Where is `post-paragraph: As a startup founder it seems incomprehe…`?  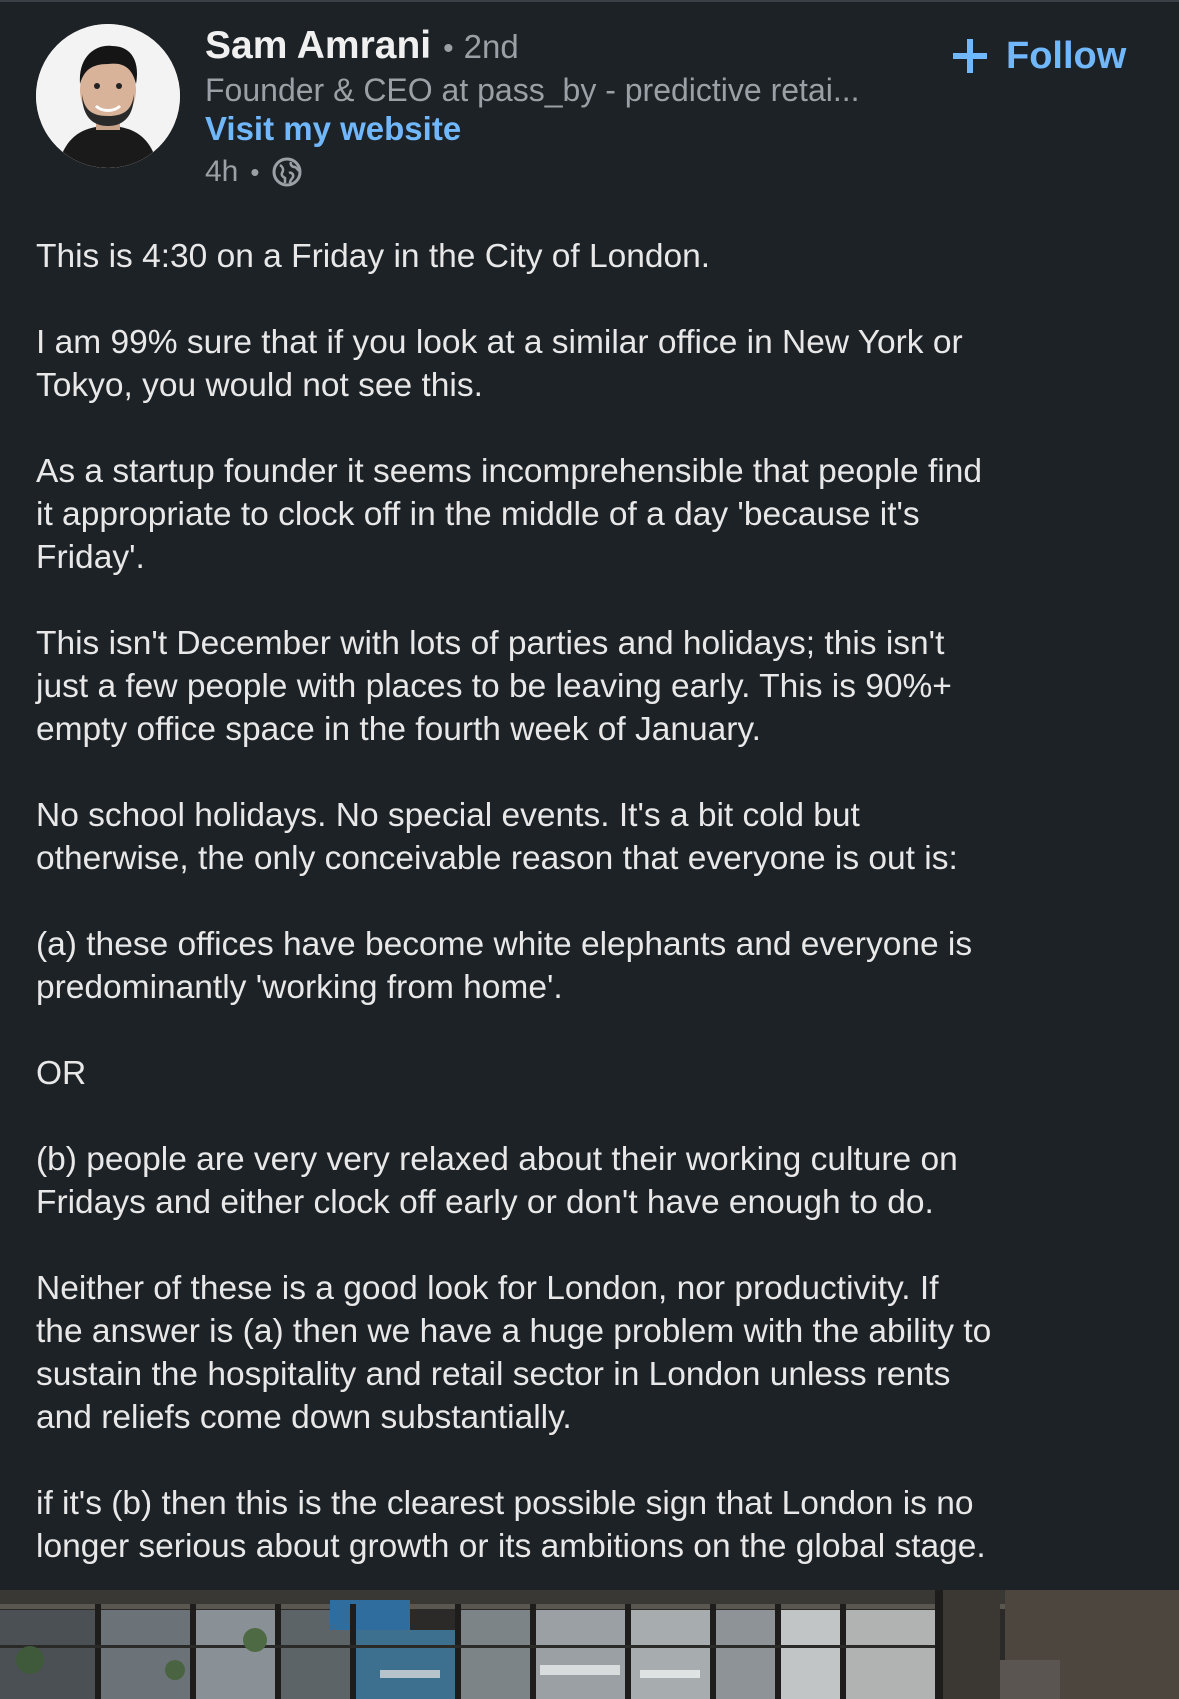 post-paragraph: As a startup founder it seems incomprehe… is located at coordinates (509, 514).